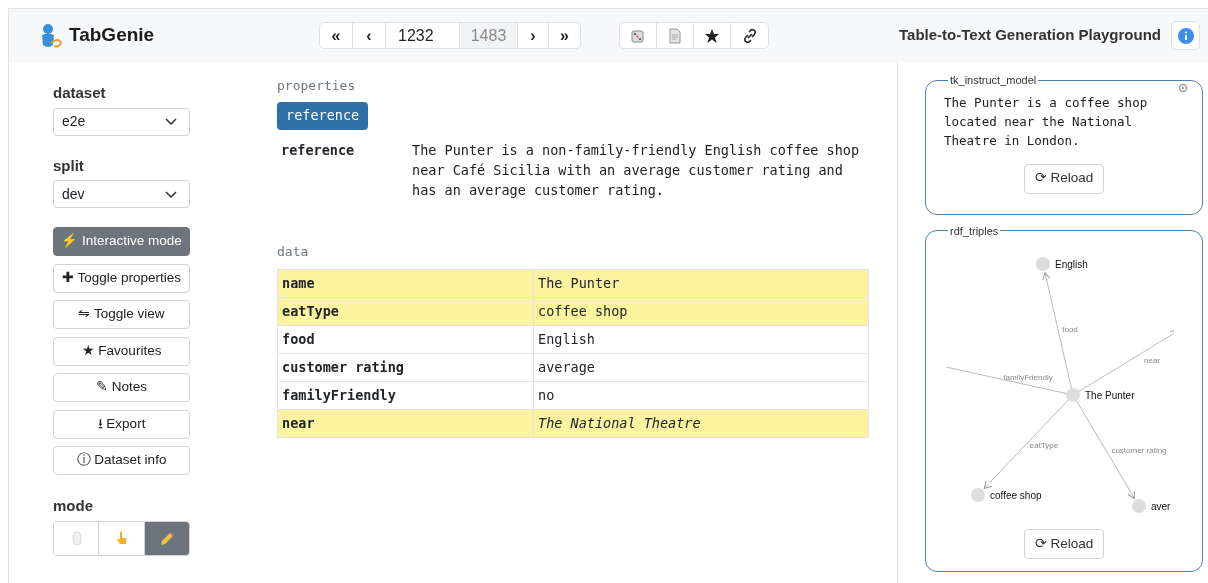 The width and height of the screenshot is (1208, 583). I want to click on info-icon, so click(1185, 35).